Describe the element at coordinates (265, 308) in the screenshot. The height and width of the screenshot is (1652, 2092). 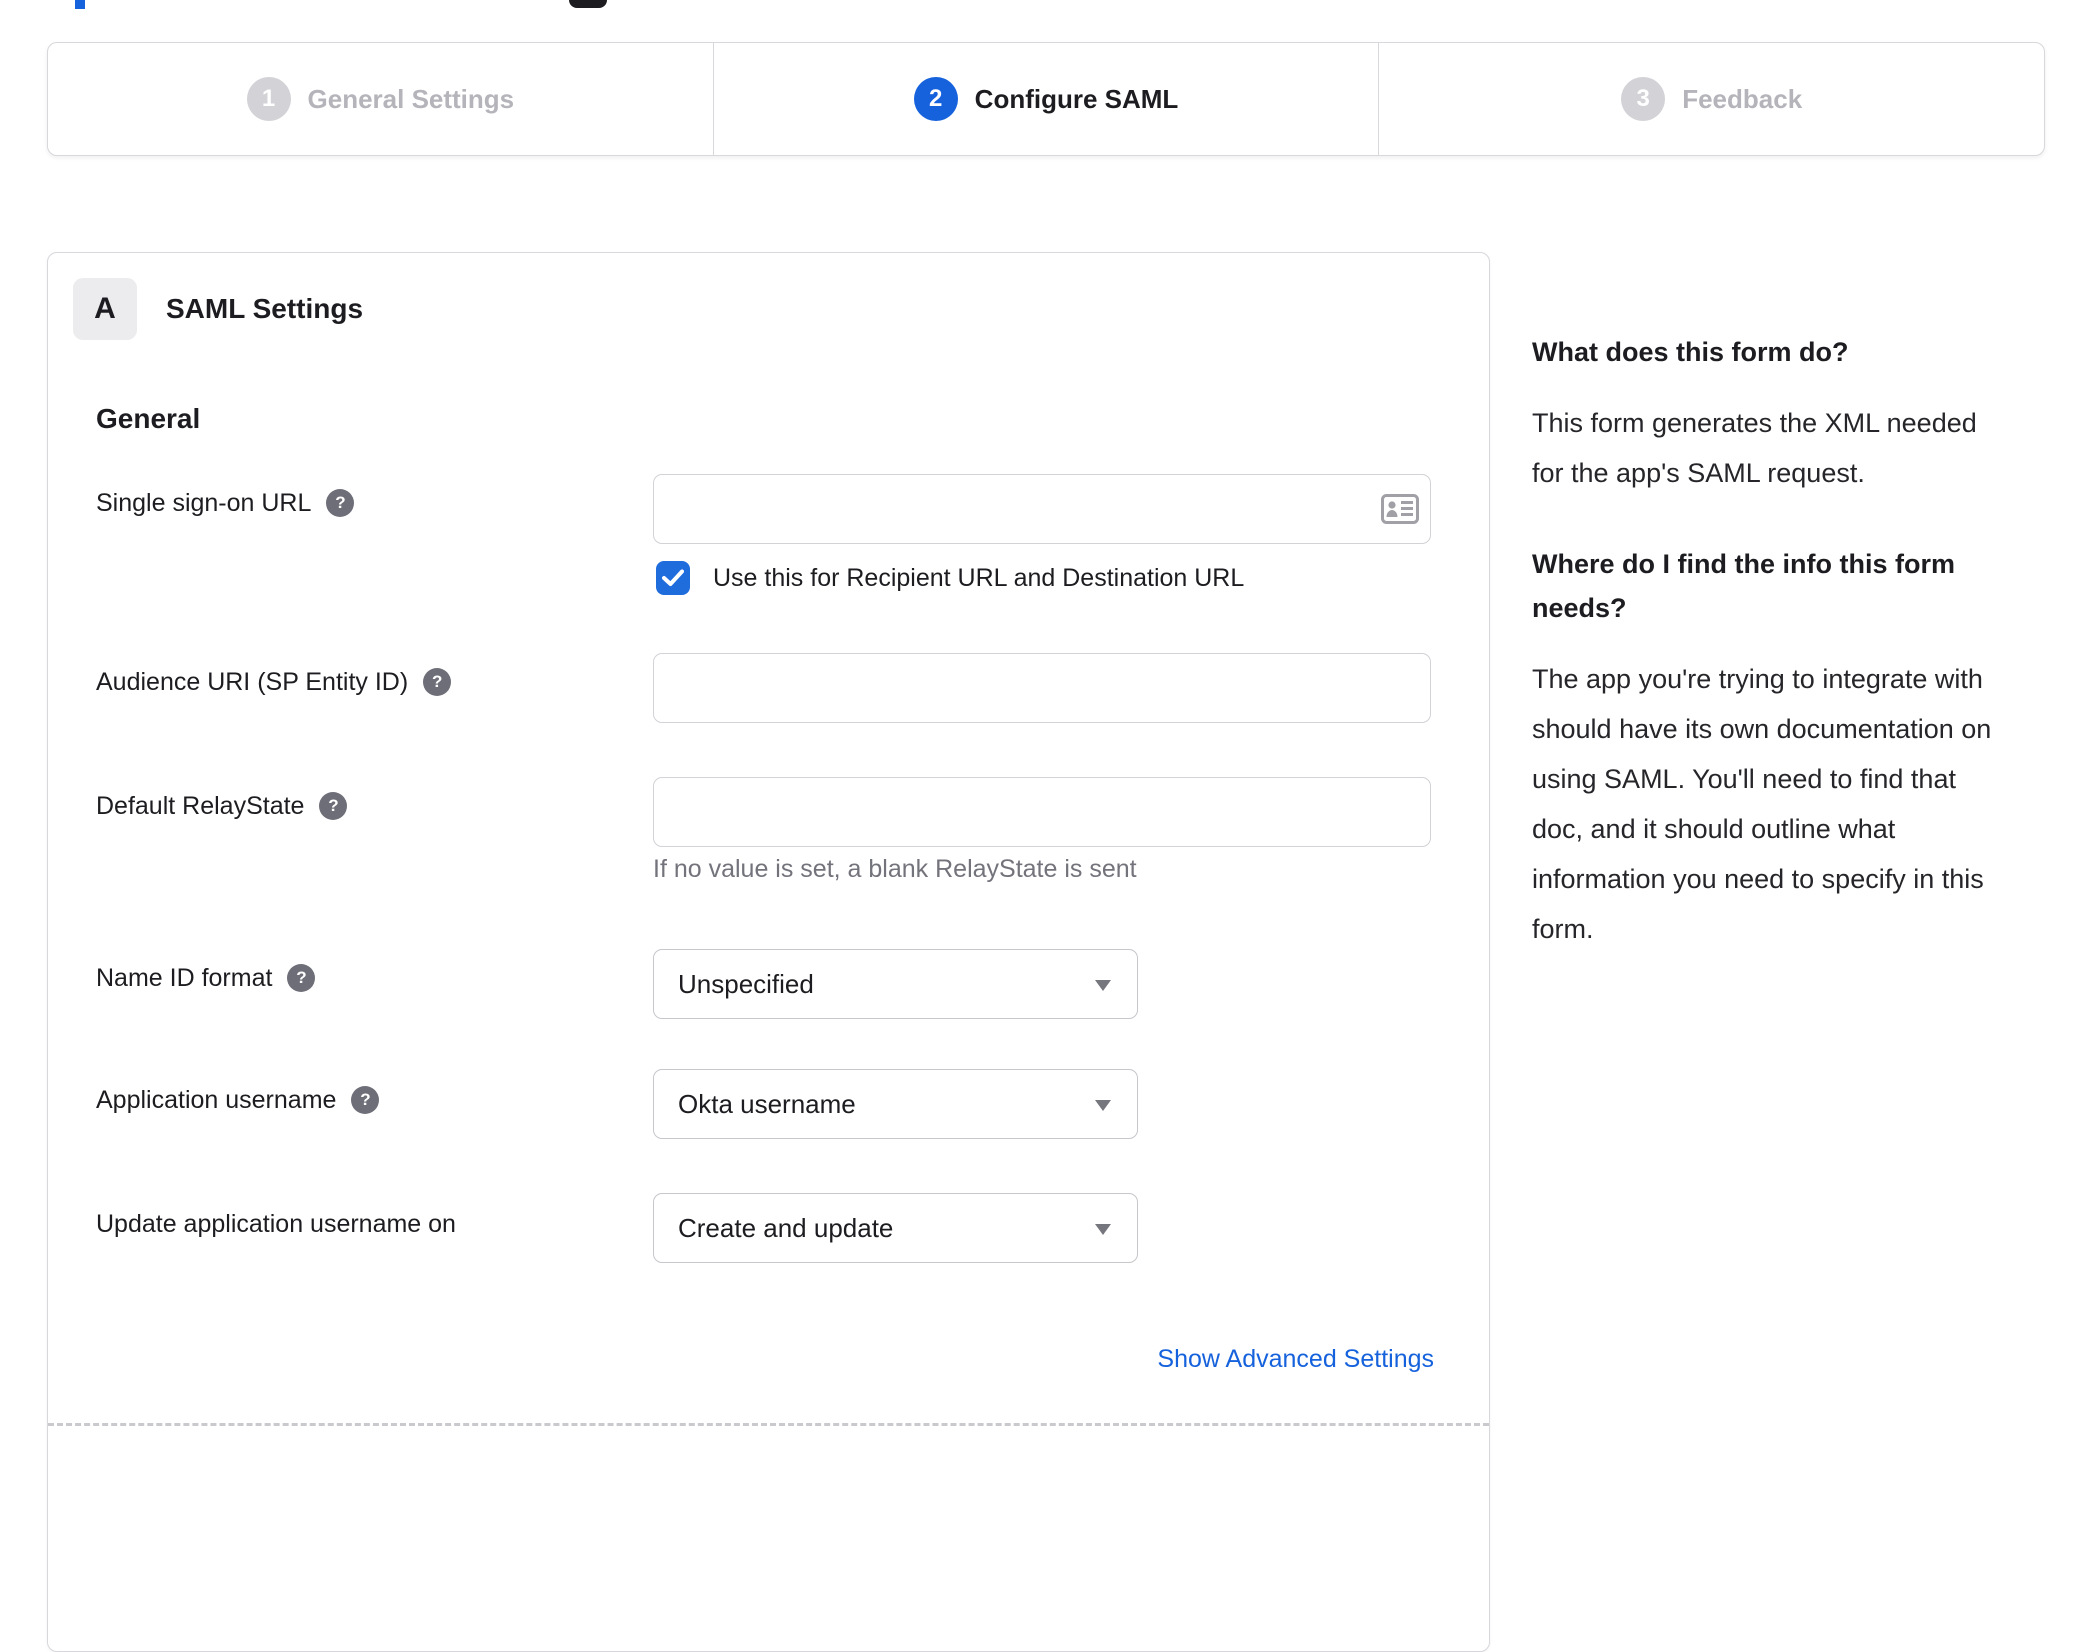
I see `panel-title: SAML Settings` at that location.